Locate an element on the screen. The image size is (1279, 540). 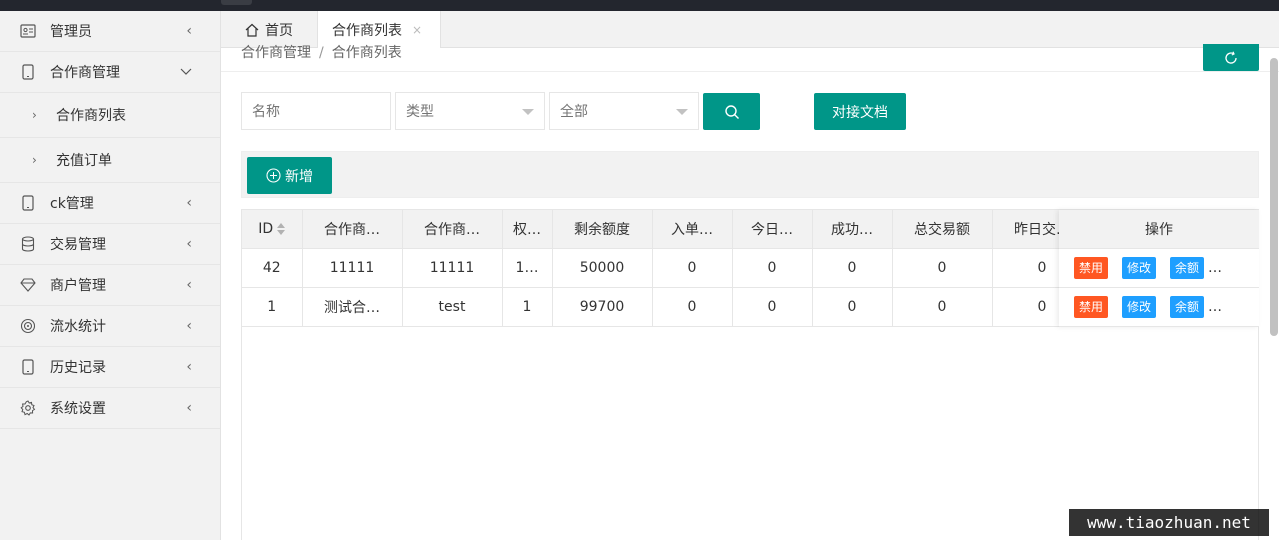
sidebar-item-merchants: 商户管理 ‹ is located at coordinates (110, 285).